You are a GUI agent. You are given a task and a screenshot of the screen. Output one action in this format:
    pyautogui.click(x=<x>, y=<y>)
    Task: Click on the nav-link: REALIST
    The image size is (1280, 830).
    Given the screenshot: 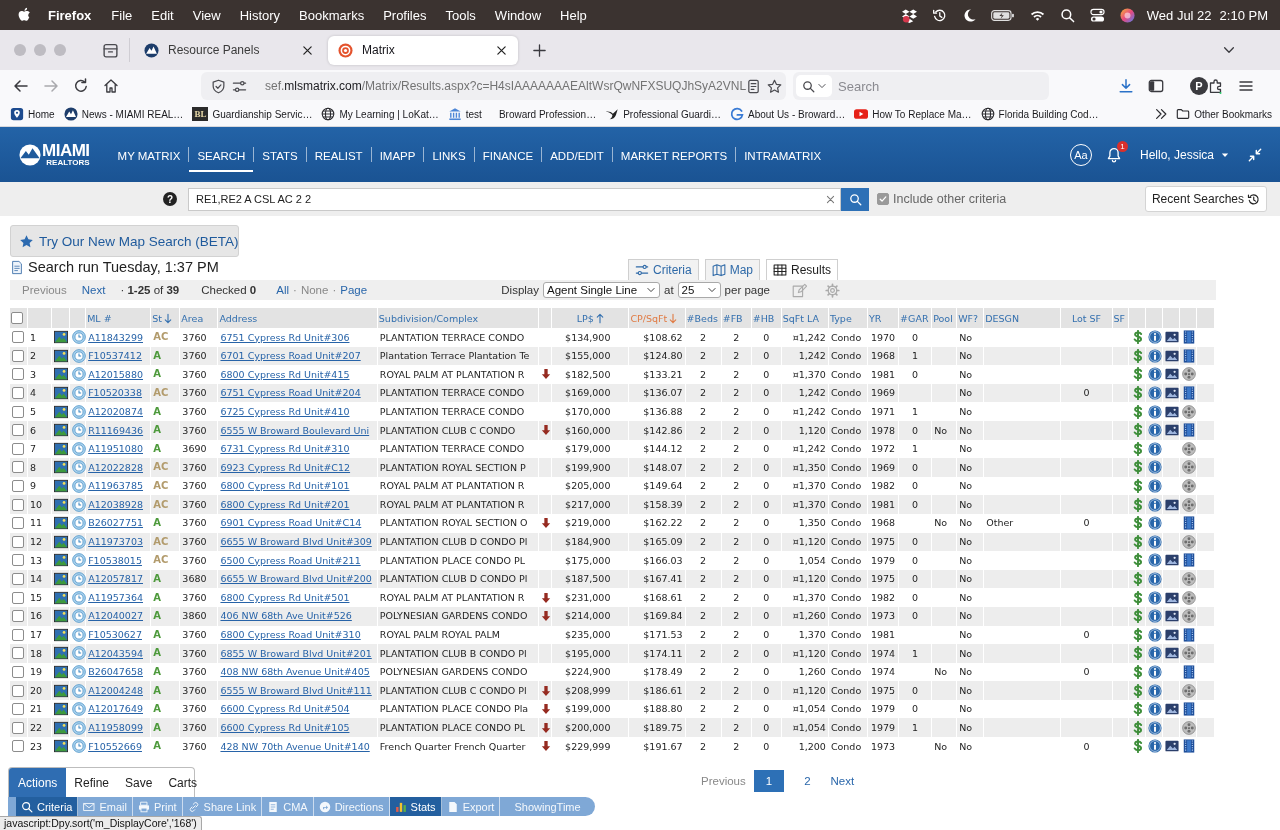 What is the action you would take?
    pyautogui.click(x=338, y=155)
    